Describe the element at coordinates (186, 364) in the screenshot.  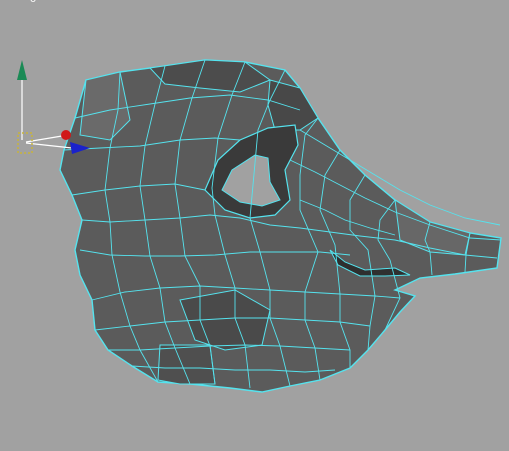
I see `mesh-shade-jaw` at that location.